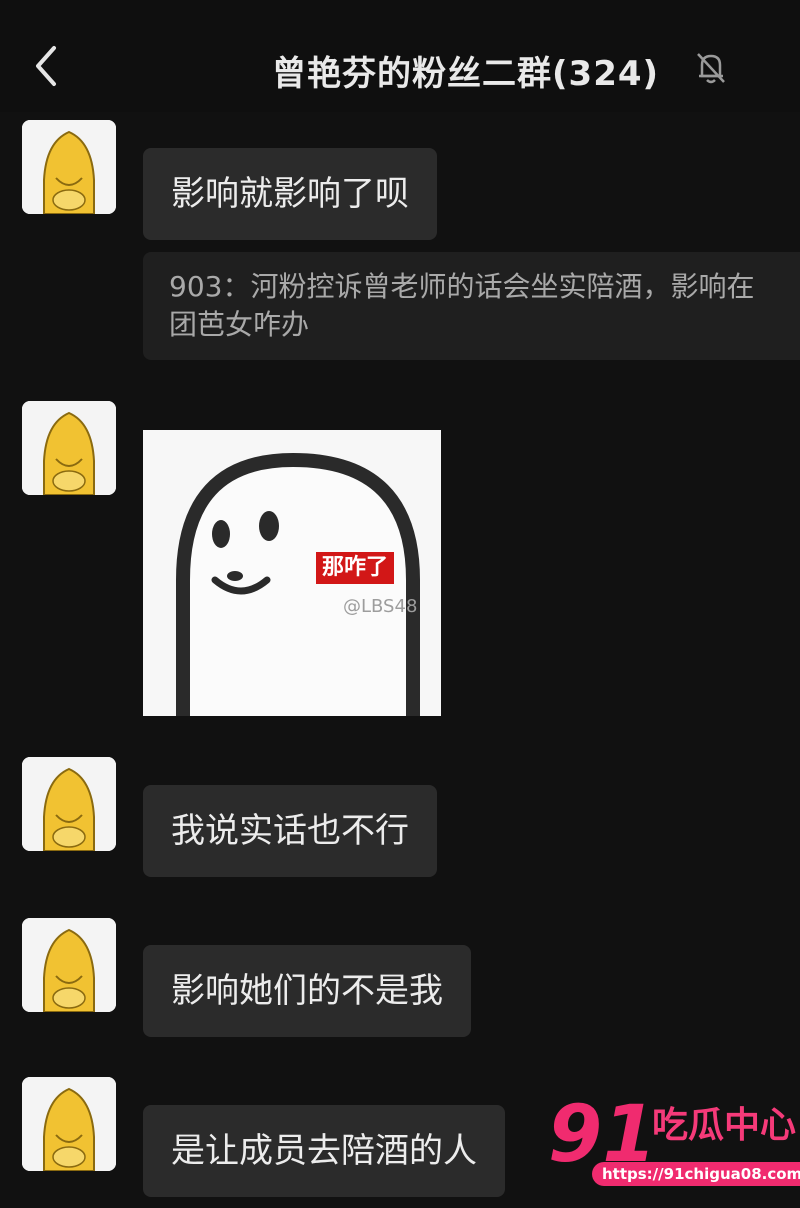  Describe the element at coordinates (290, 194) in the screenshot. I see `message-bubble: 影响就影响了呗` at that location.